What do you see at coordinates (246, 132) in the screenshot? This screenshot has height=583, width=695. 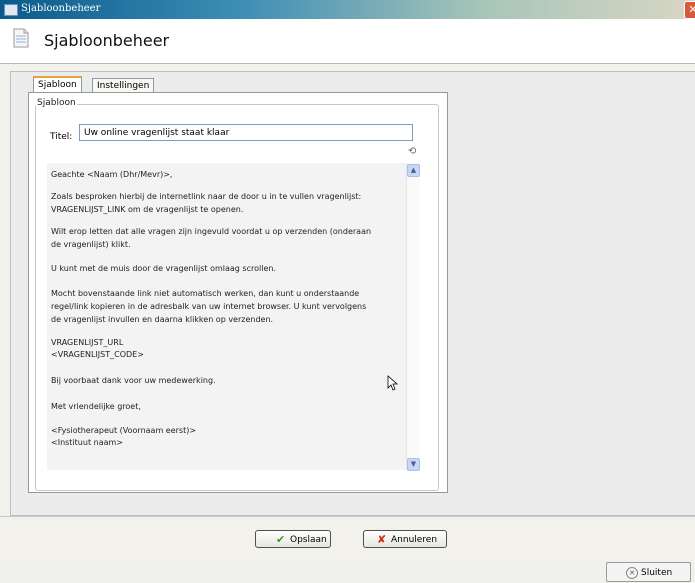 I see `titel-input` at bounding box center [246, 132].